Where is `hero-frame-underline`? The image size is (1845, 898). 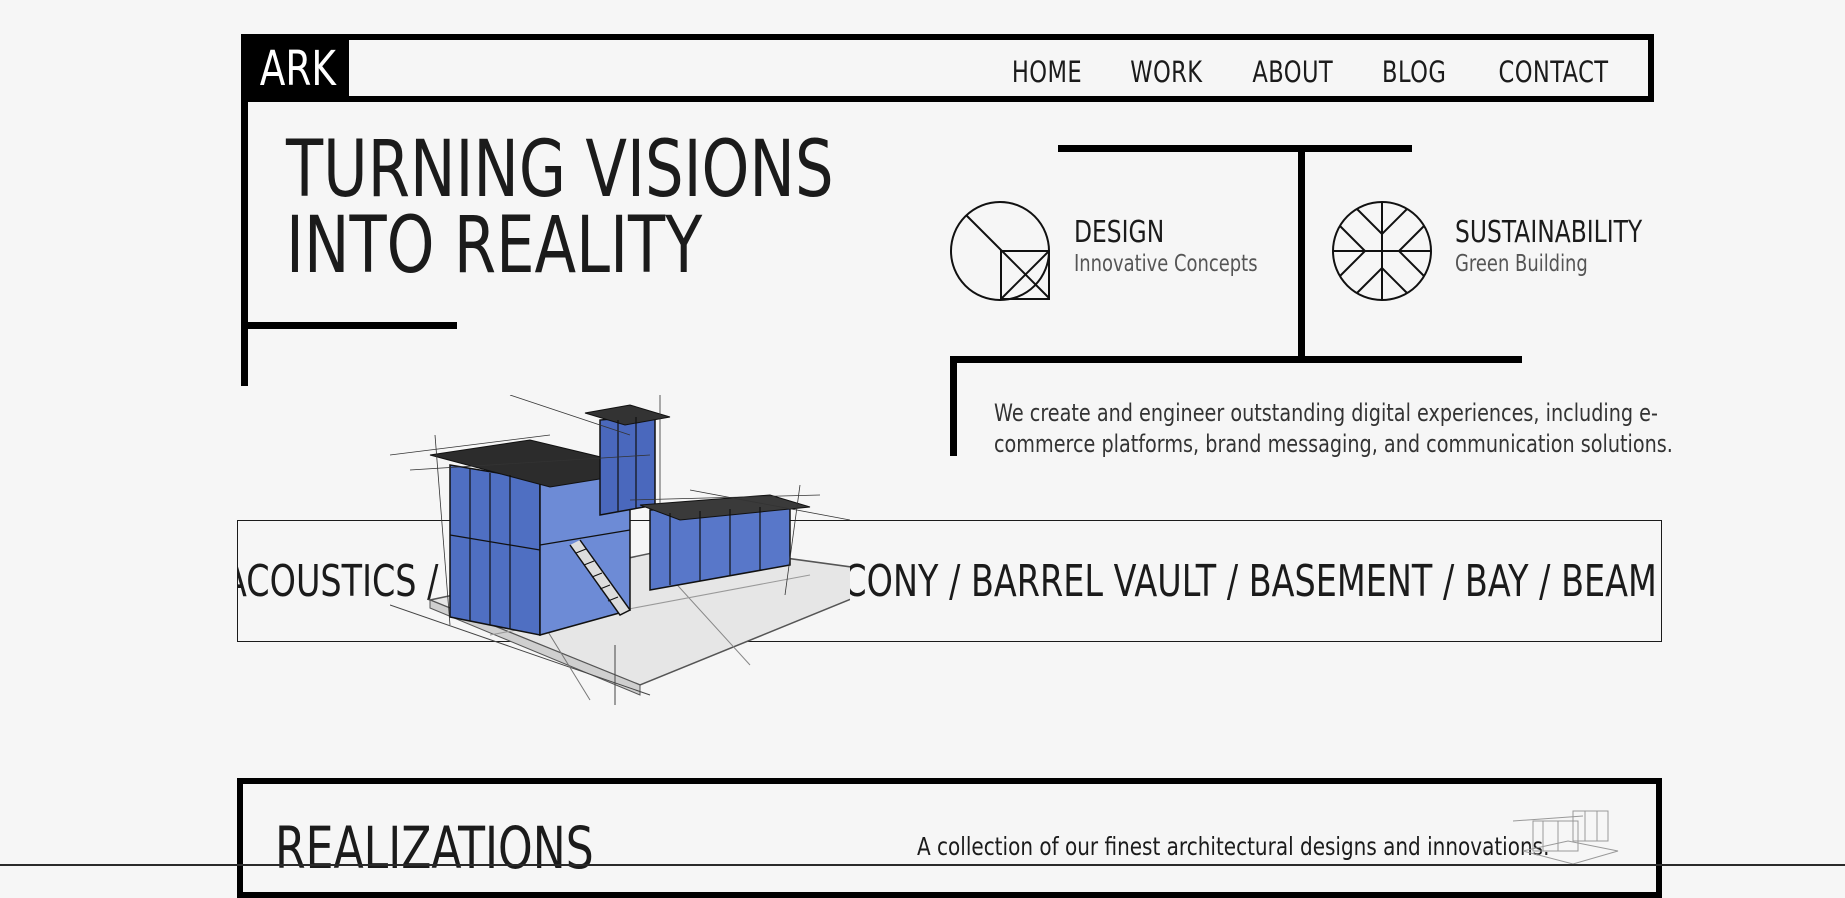
hero-frame-underline is located at coordinates (349, 325).